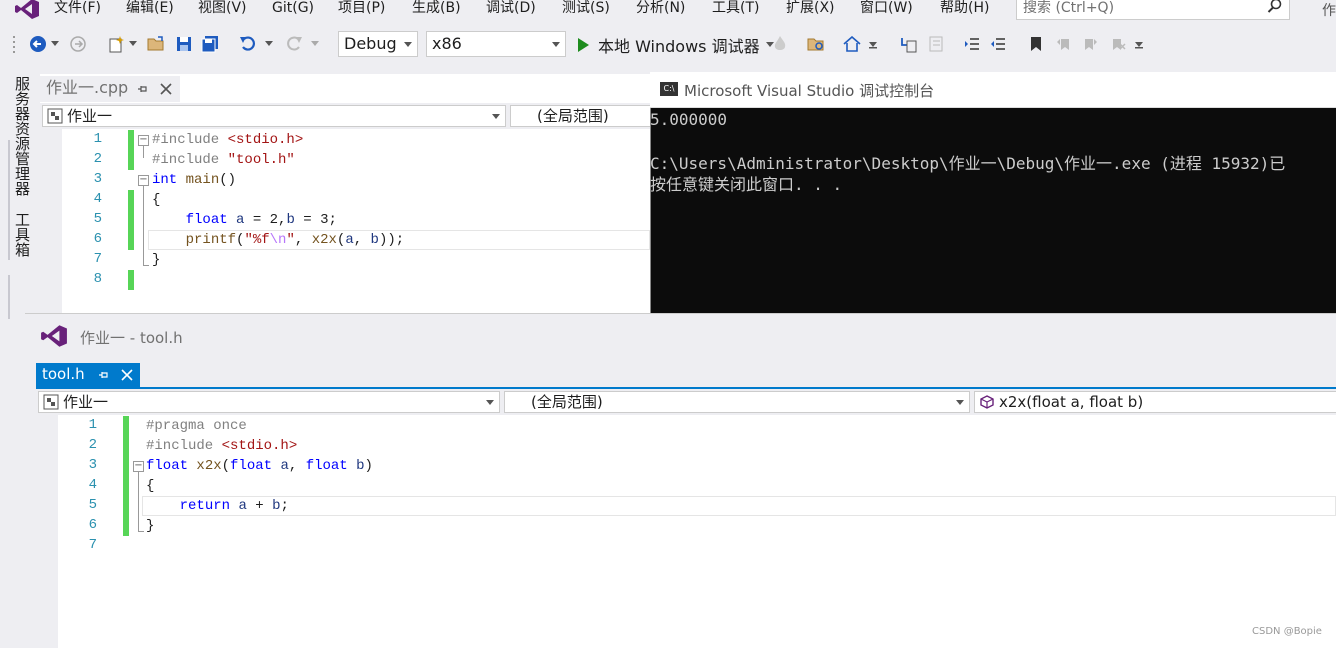 The height and width of the screenshot is (648, 1336). I want to click on save-all-icon, so click(210, 44).